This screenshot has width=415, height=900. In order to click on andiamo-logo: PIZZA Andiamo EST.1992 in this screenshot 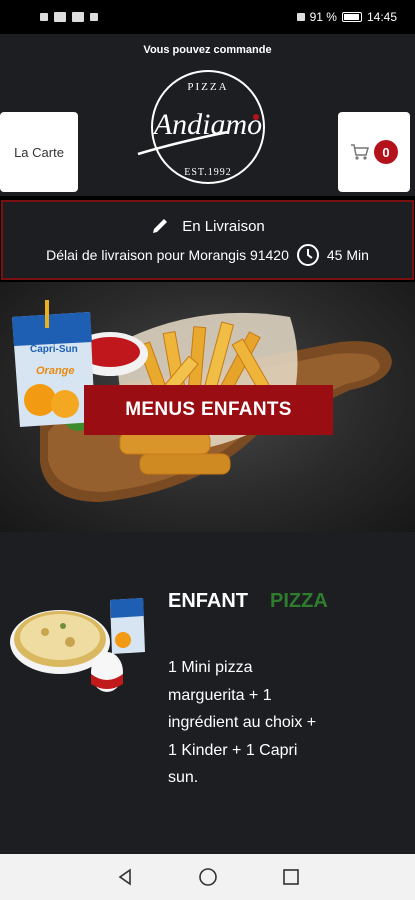, I will do `click(201, 127)`.